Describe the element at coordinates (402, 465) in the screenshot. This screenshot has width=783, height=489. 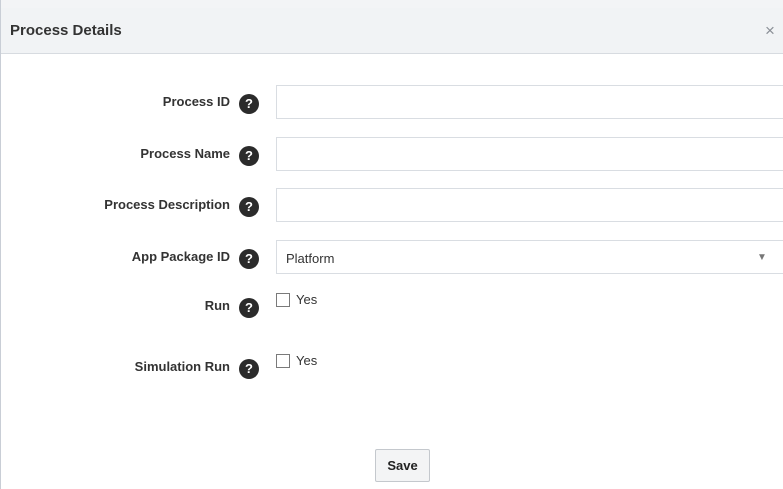
I see `save-button: Save` at that location.